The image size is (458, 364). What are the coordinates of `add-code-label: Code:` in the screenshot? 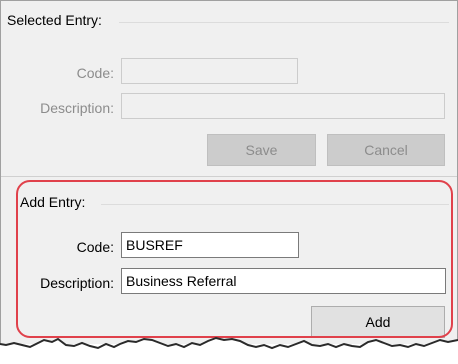 It's located at (95, 247).